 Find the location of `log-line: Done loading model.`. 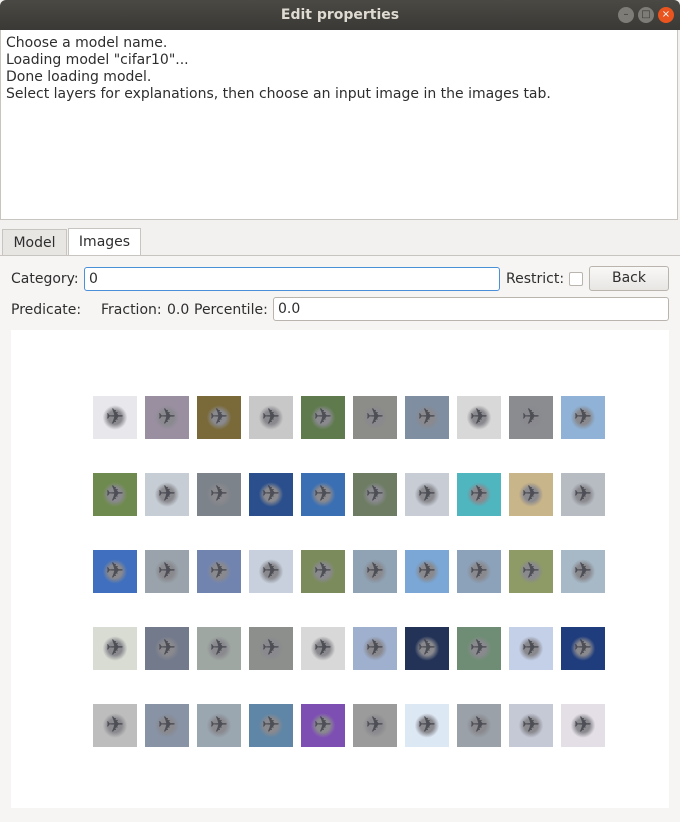

log-line: Done loading model. is located at coordinates (79, 77).